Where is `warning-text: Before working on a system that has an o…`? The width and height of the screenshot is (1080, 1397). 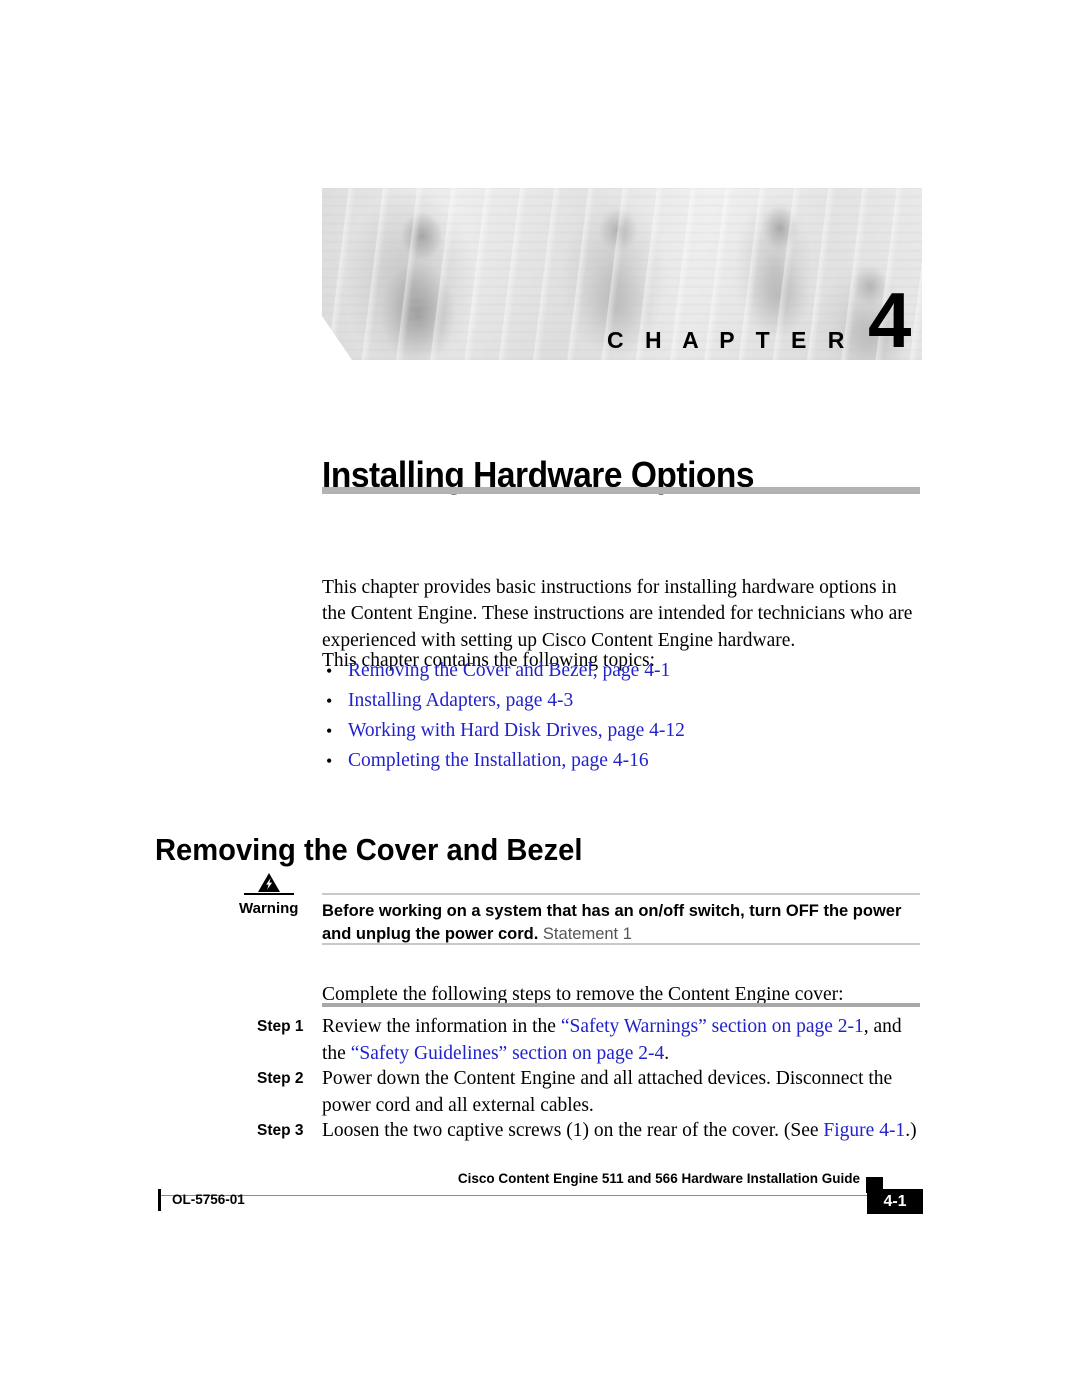
warning-text: Before working on a system that has an o… is located at coordinates (621, 922).